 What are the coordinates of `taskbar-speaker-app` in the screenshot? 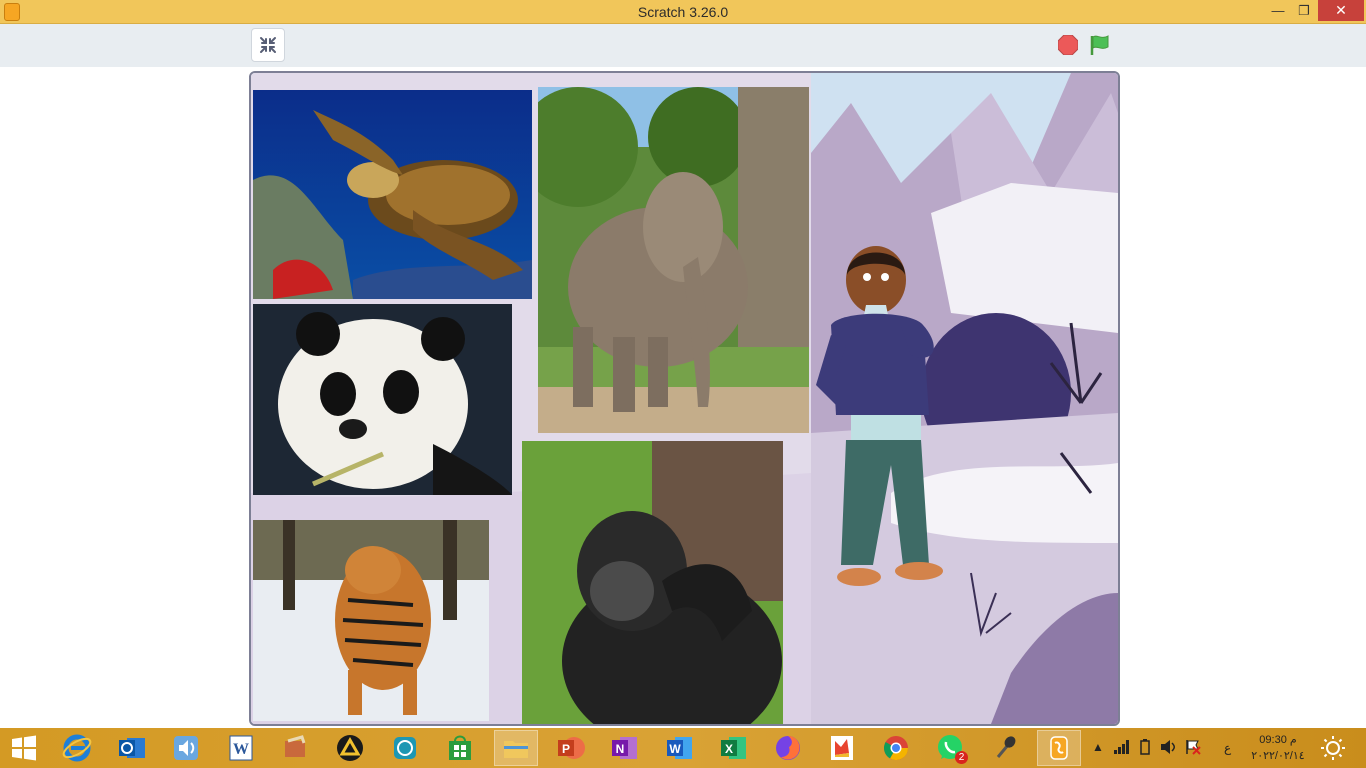 It's located at (186, 748).